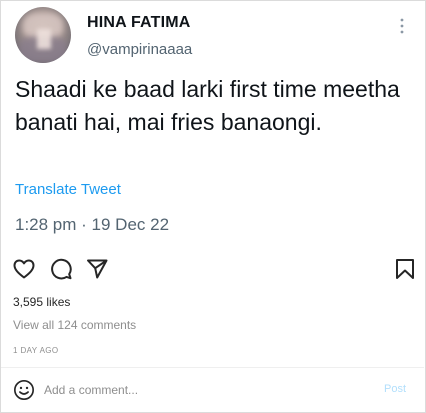 The image size is (426, 413). I want to click on send-icon, so click(97, 269).